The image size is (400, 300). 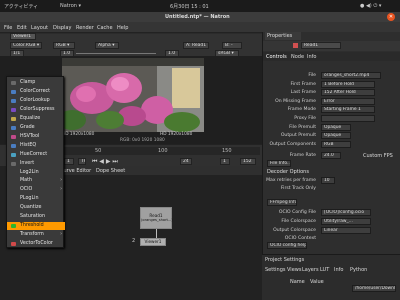 I want to click on viewer-node: Viewer1, so click(x=153, y=242).